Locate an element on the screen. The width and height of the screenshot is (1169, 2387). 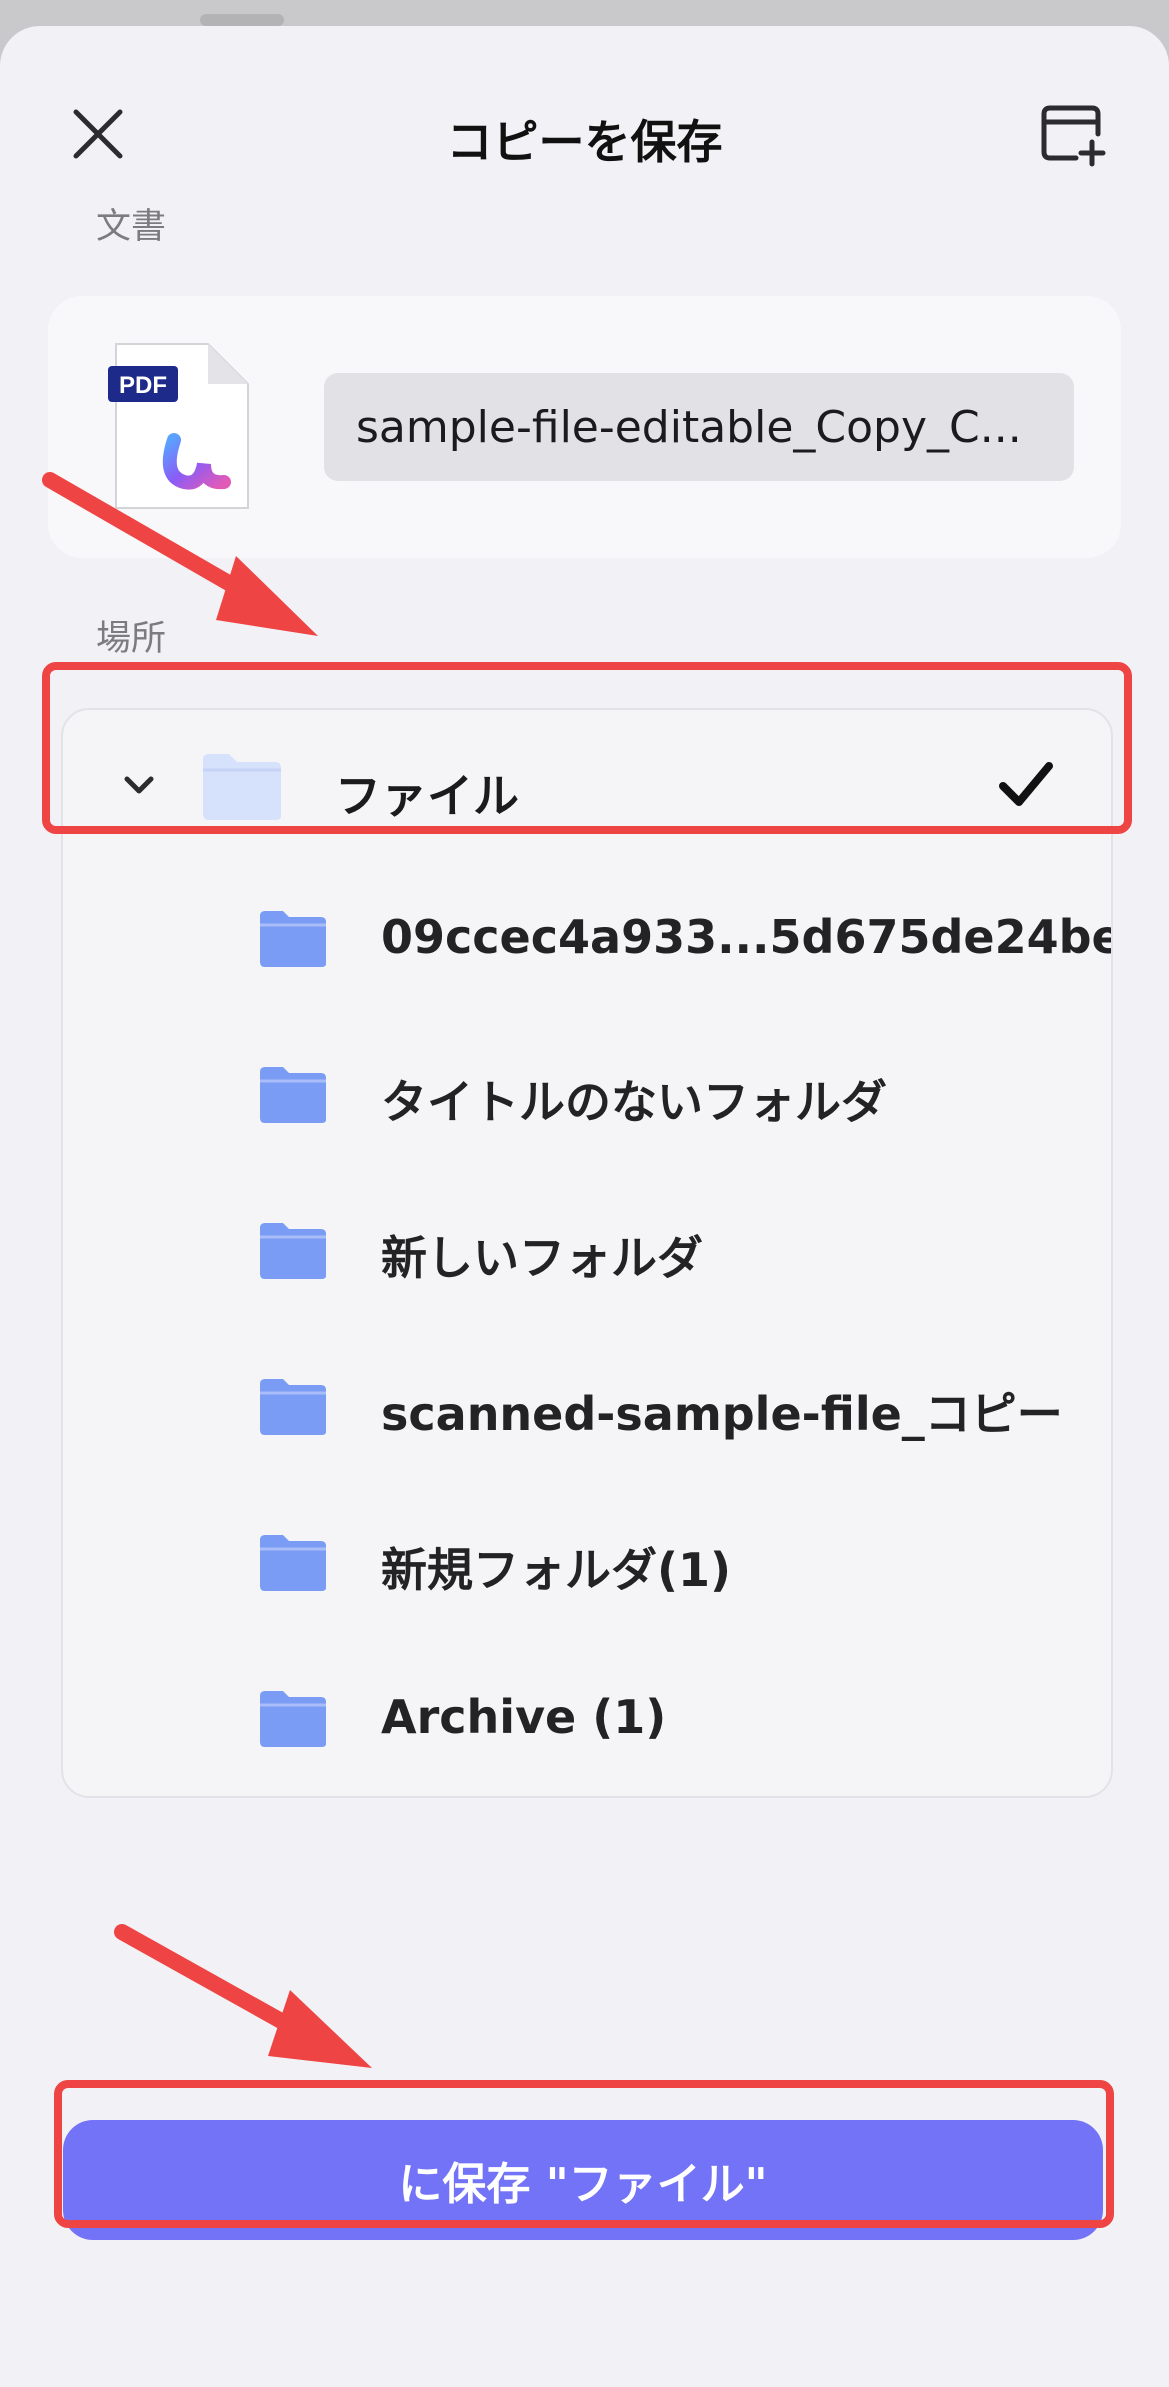
new-folder-icon is located at coordinates (1073, 136).